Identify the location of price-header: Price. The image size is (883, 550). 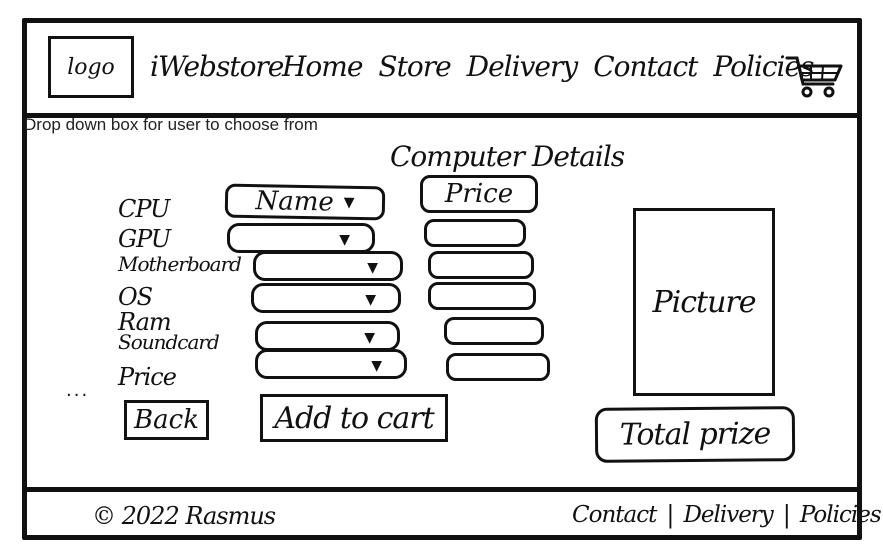
(479, 194).